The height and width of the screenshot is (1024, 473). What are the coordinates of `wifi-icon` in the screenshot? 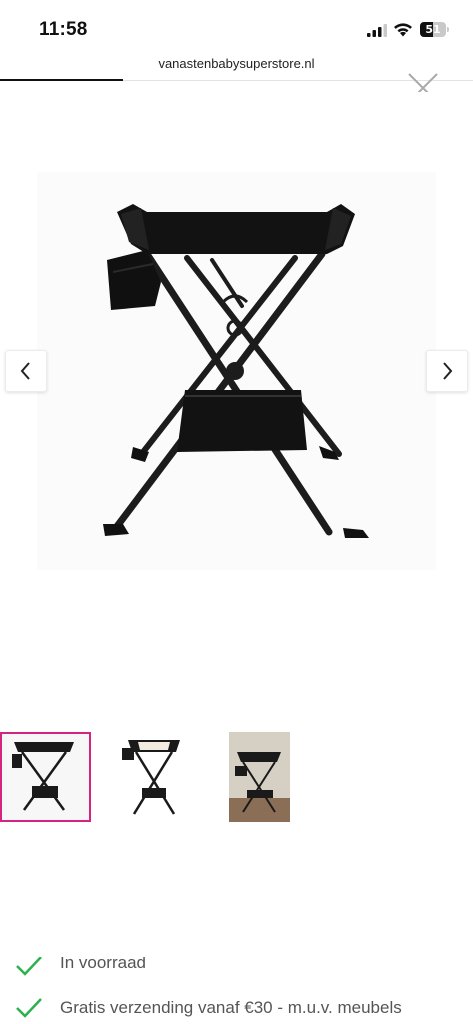 It's located at (403, 30).